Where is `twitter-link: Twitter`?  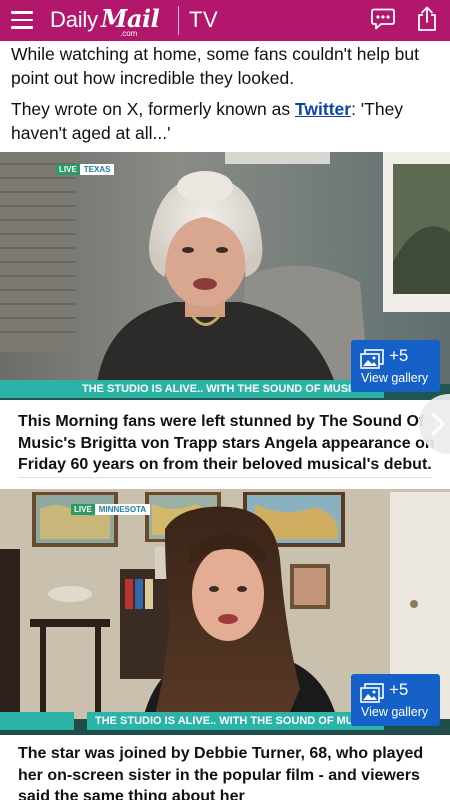
twitter-link: Twitter is located at coordinates (323, 109).